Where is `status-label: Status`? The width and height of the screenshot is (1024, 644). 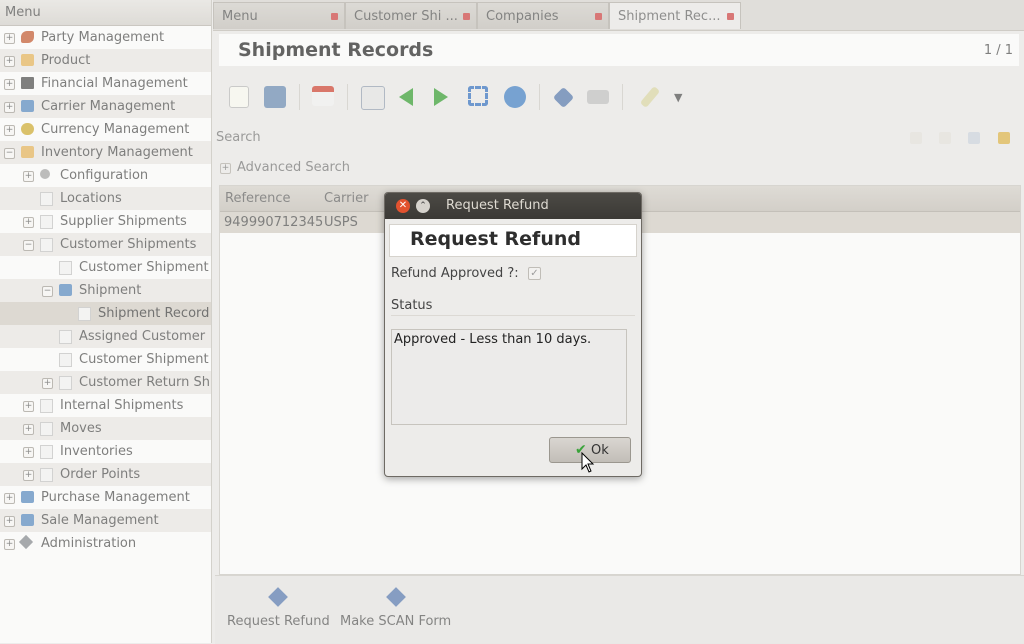
status-label: Status is located at coordinates (412, 305).